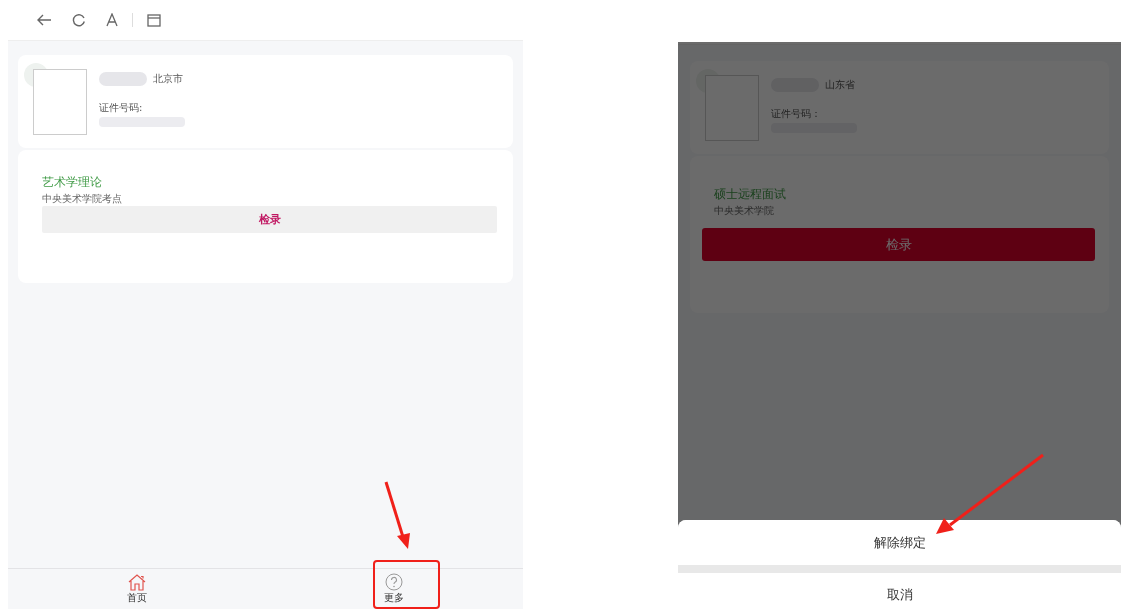 The image size is (1121, 616). Describe the element at coordinates (82, 199) in the screenshot. I see `exam-location: 中央美术学院考点` at that location.